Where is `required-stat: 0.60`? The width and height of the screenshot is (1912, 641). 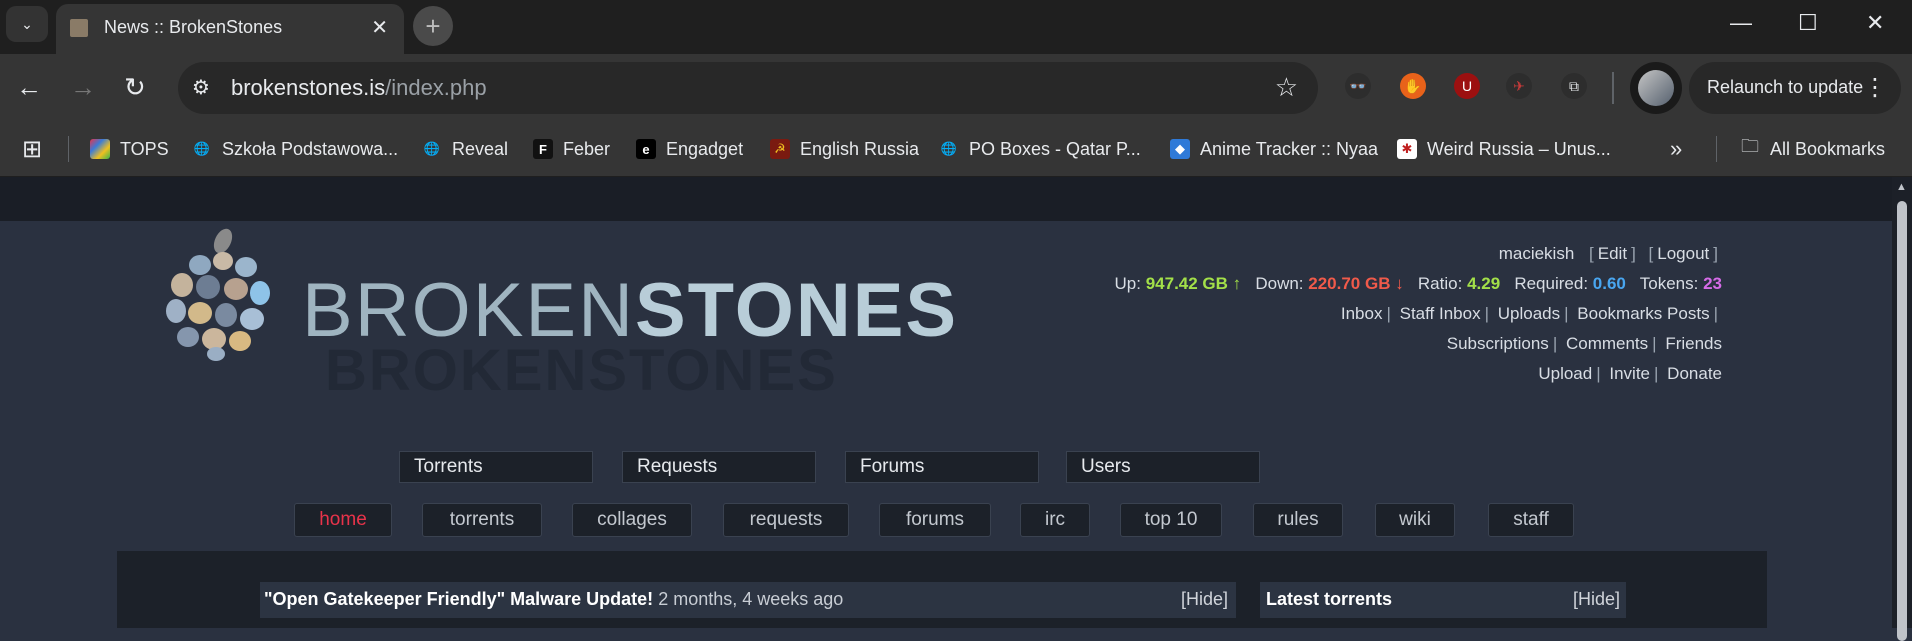 required-stat: 0.60 is located at coordinates (1609, 283).